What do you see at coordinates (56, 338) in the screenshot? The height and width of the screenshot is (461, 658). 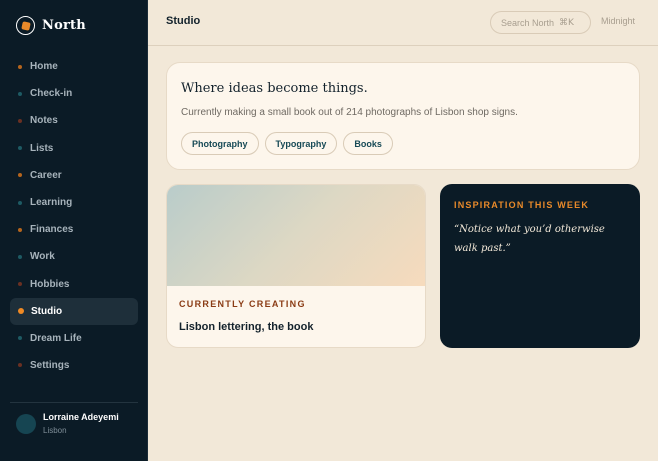 I see `sidebar-item-label: Dream Life` at bounding box center [56, 338].